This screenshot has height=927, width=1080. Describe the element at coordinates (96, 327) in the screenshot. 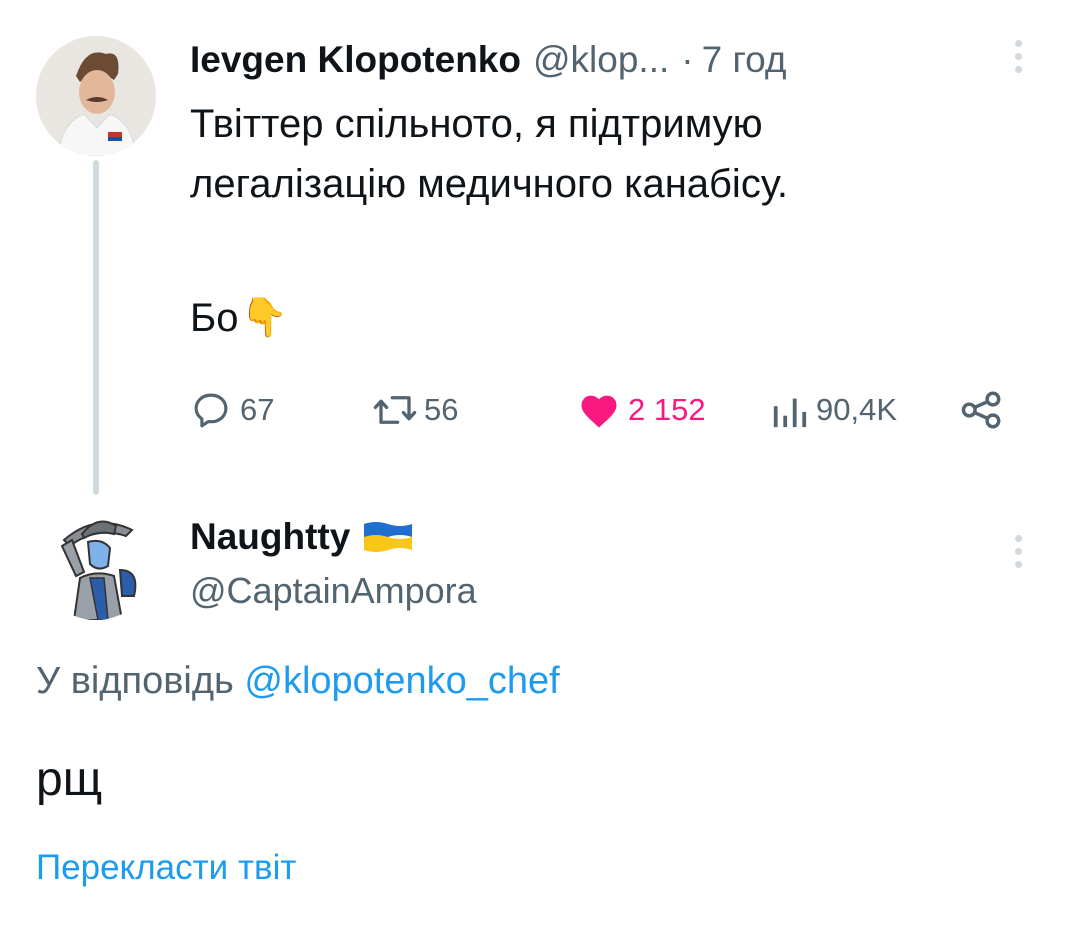

I see `thread-connector-line` at that location.